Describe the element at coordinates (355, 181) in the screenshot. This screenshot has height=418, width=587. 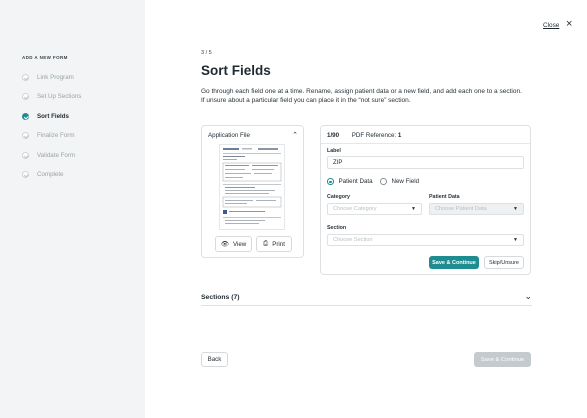
I see `radio-patient-data-label: Patient Data` at that location.